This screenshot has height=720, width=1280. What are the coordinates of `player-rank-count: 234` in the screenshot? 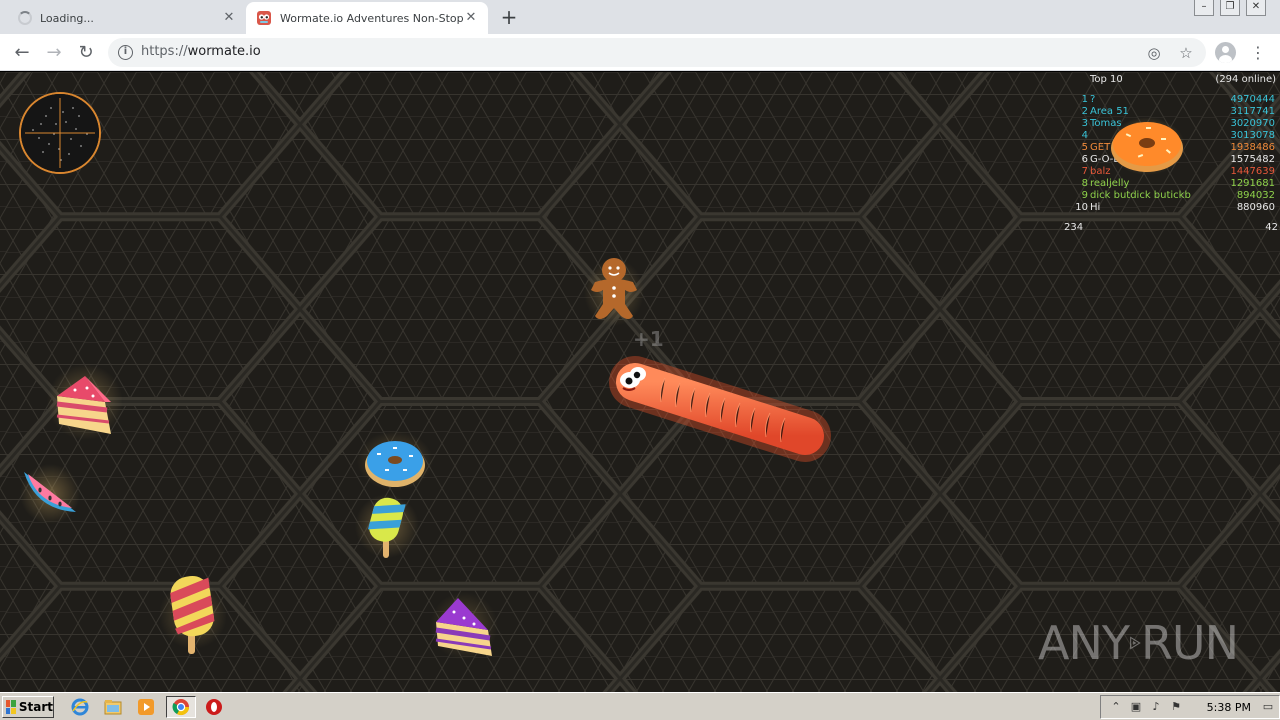 It's located at (1074, 227).